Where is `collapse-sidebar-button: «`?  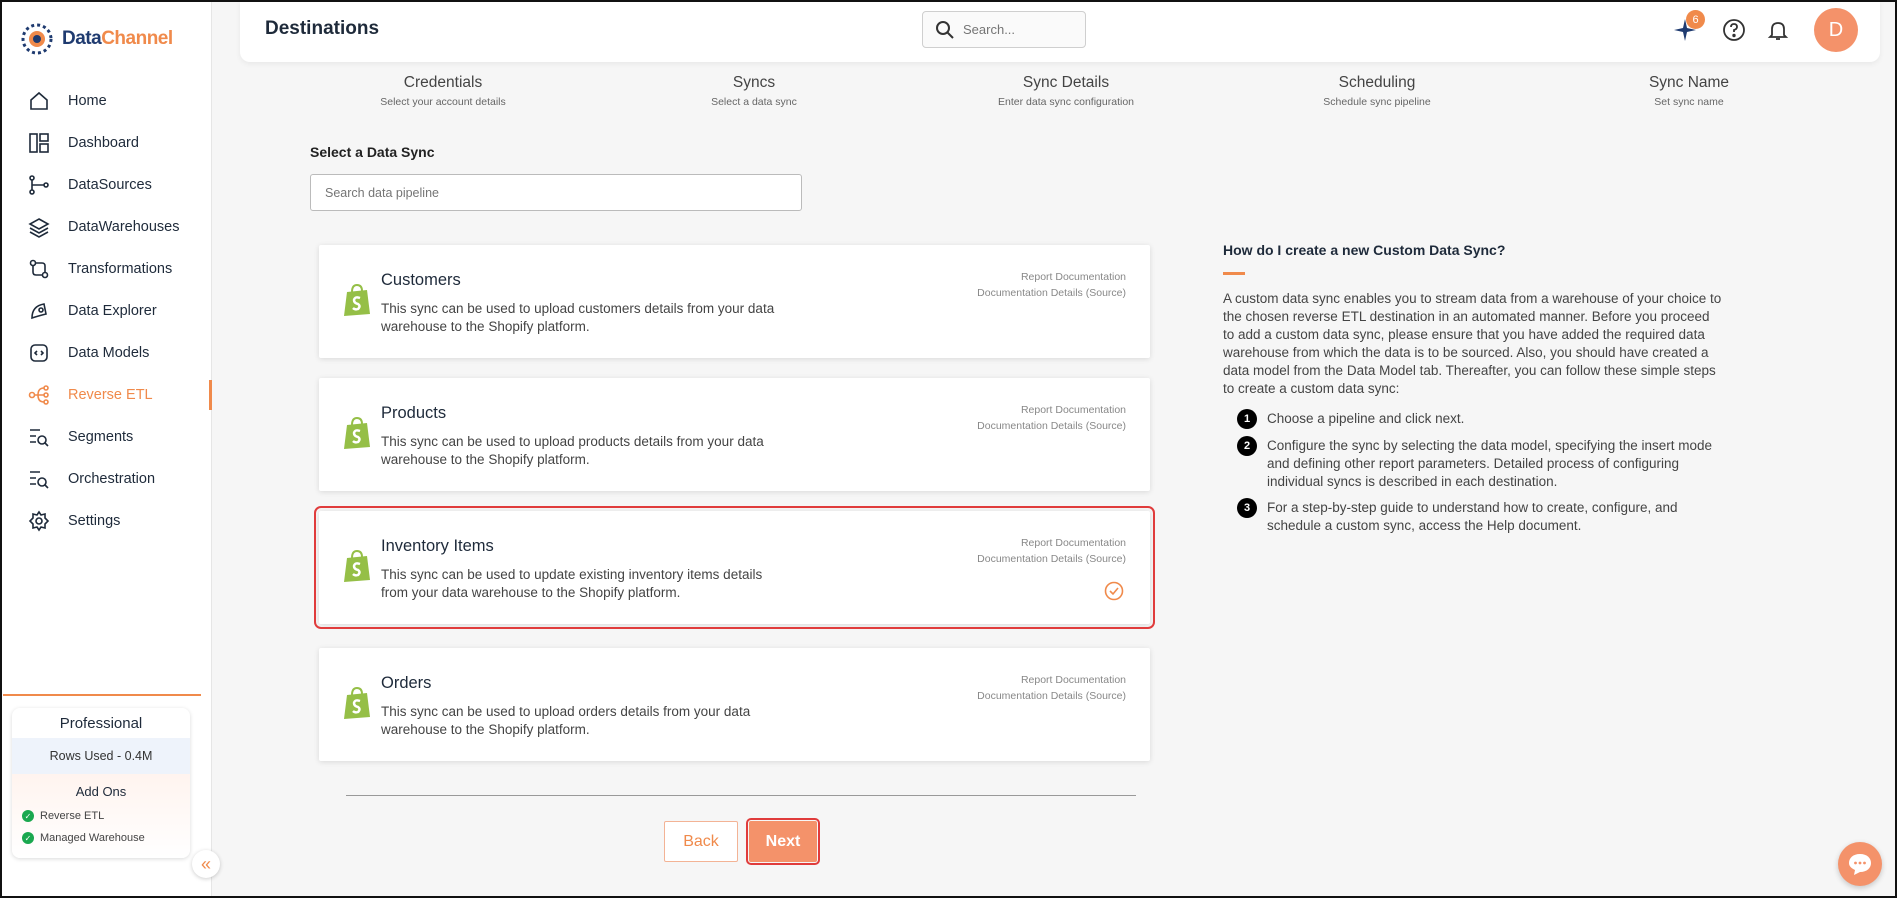 collapse-sidebar-button: « is located at coordinates (206, 864).